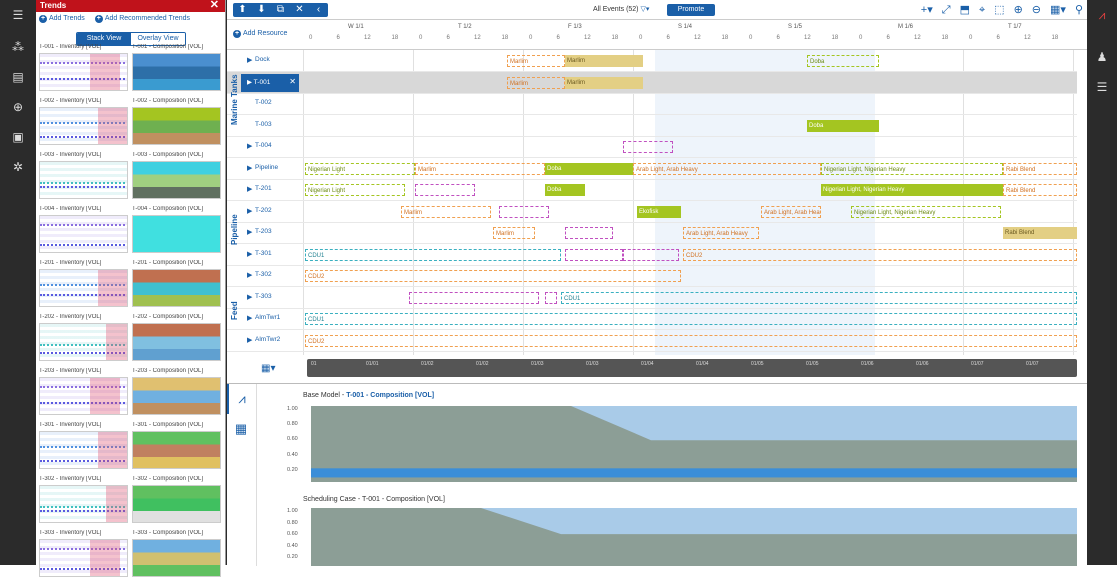 The width and height of the screenshot is (1117, 584). Describe the element at coordinates (621, 9) in the screenshot. I see `events-filter: All Events (52) ▽▾` at that location.